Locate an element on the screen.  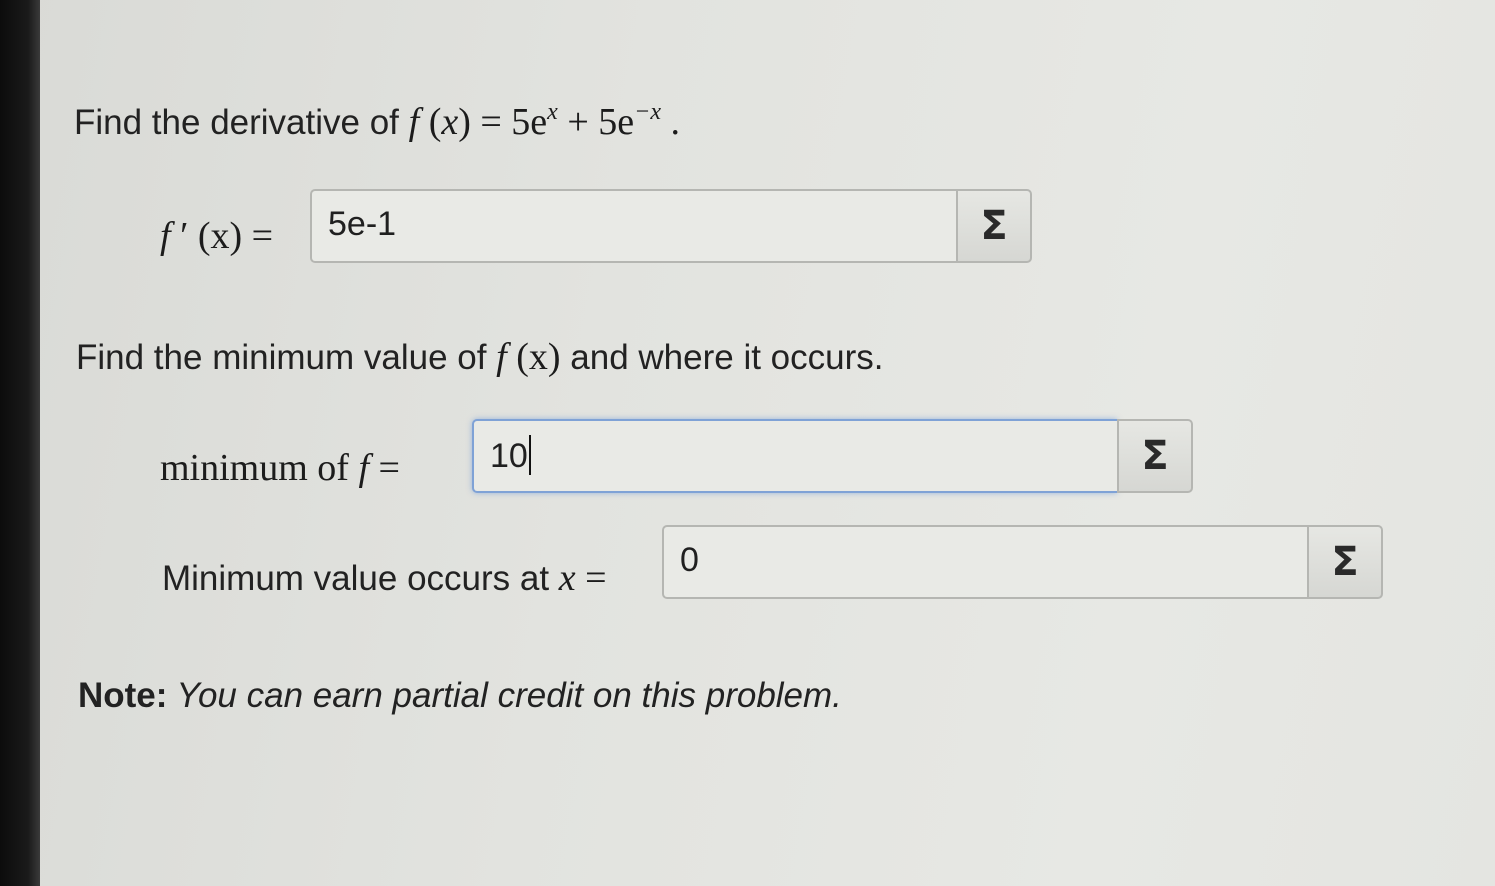
derivative-answer-input: 5e-1 is located at coordinates (633, 226).